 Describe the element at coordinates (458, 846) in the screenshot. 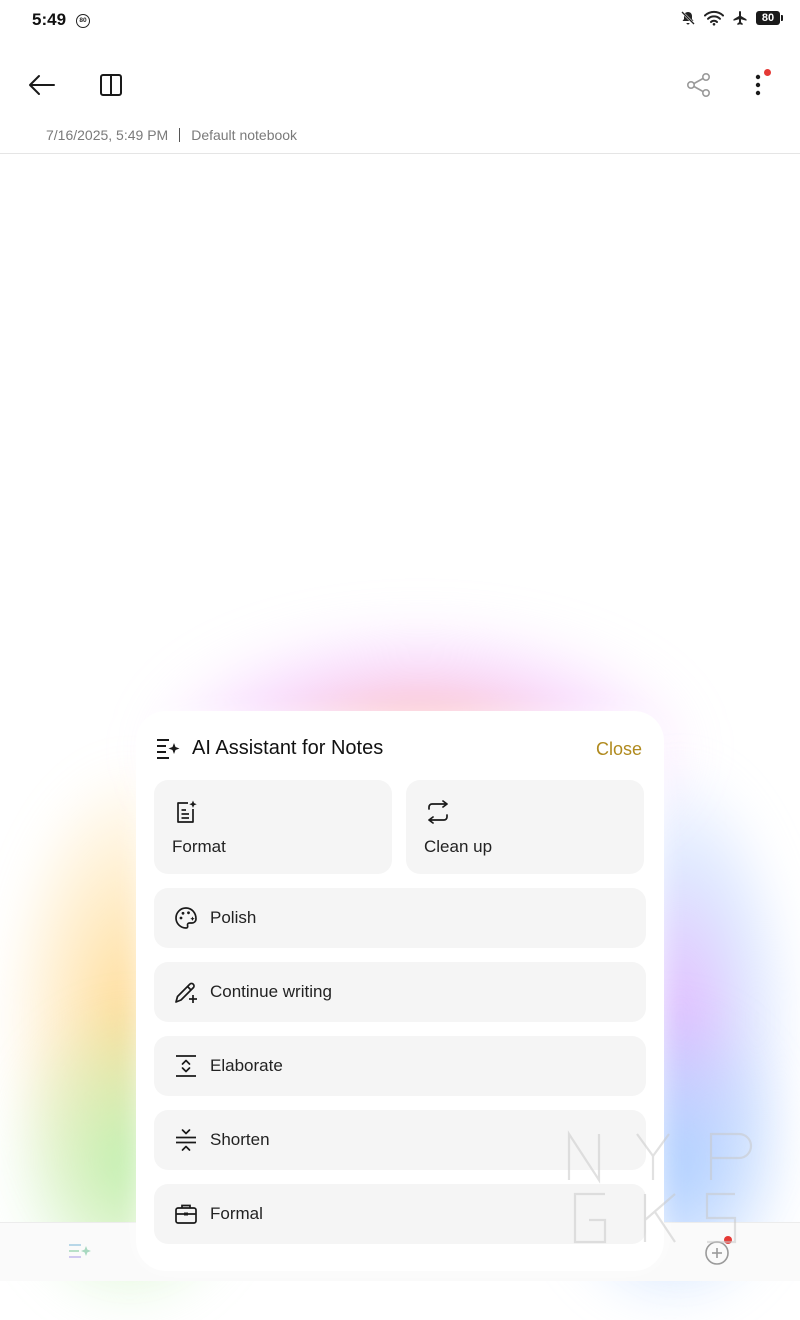

I see `clean-up-label: Clean up` at that location.